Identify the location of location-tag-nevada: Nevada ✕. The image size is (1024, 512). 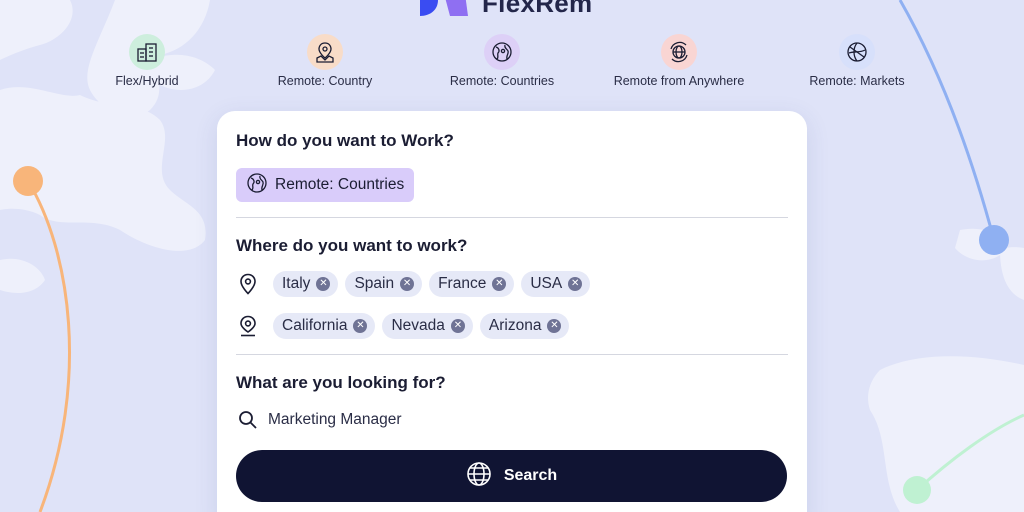
(427, 326).